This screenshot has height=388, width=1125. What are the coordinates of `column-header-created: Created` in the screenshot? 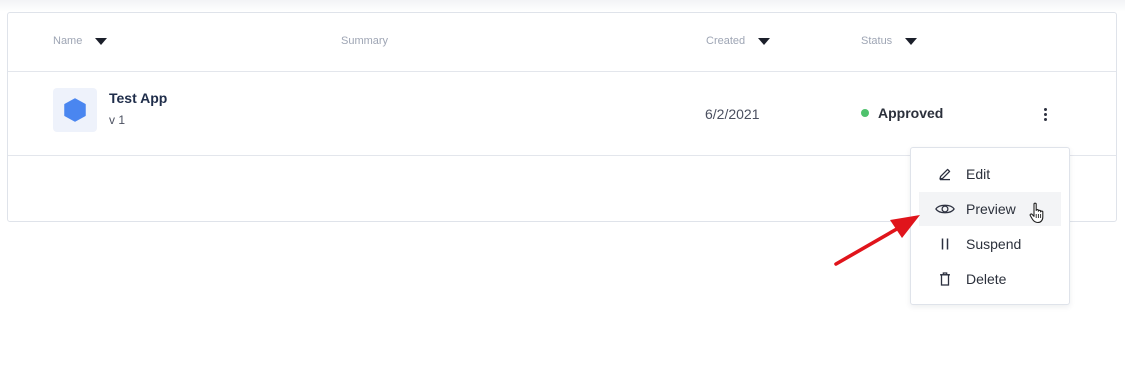 It's located at (738, 41).